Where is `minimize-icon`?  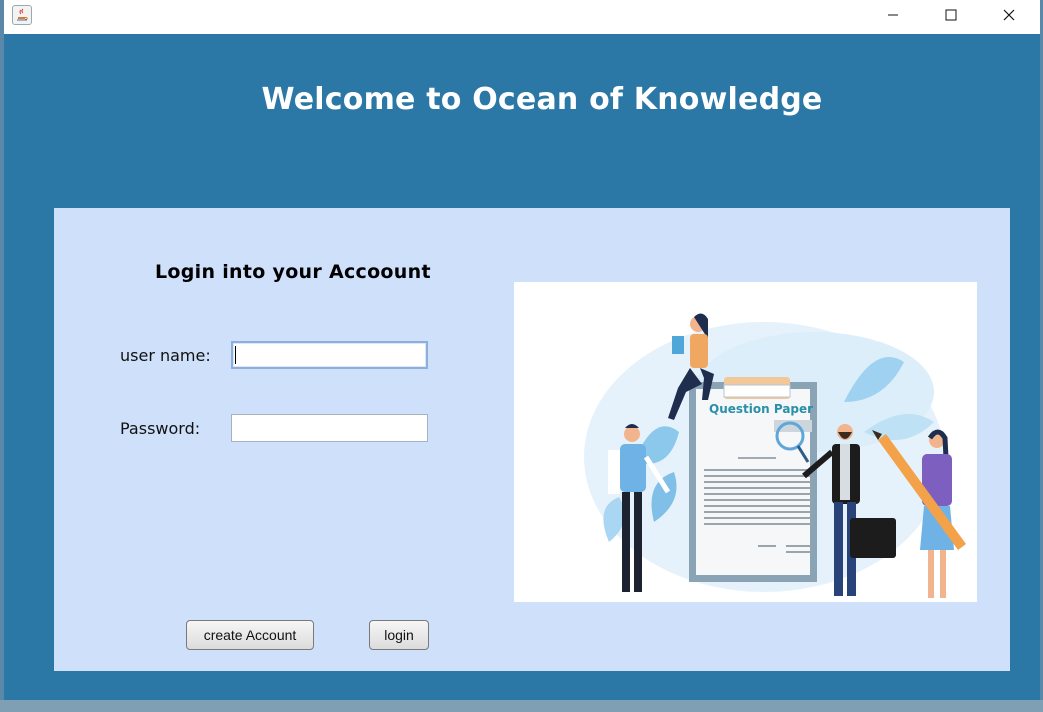 minimize-icon is located at coordinates (893, 15).